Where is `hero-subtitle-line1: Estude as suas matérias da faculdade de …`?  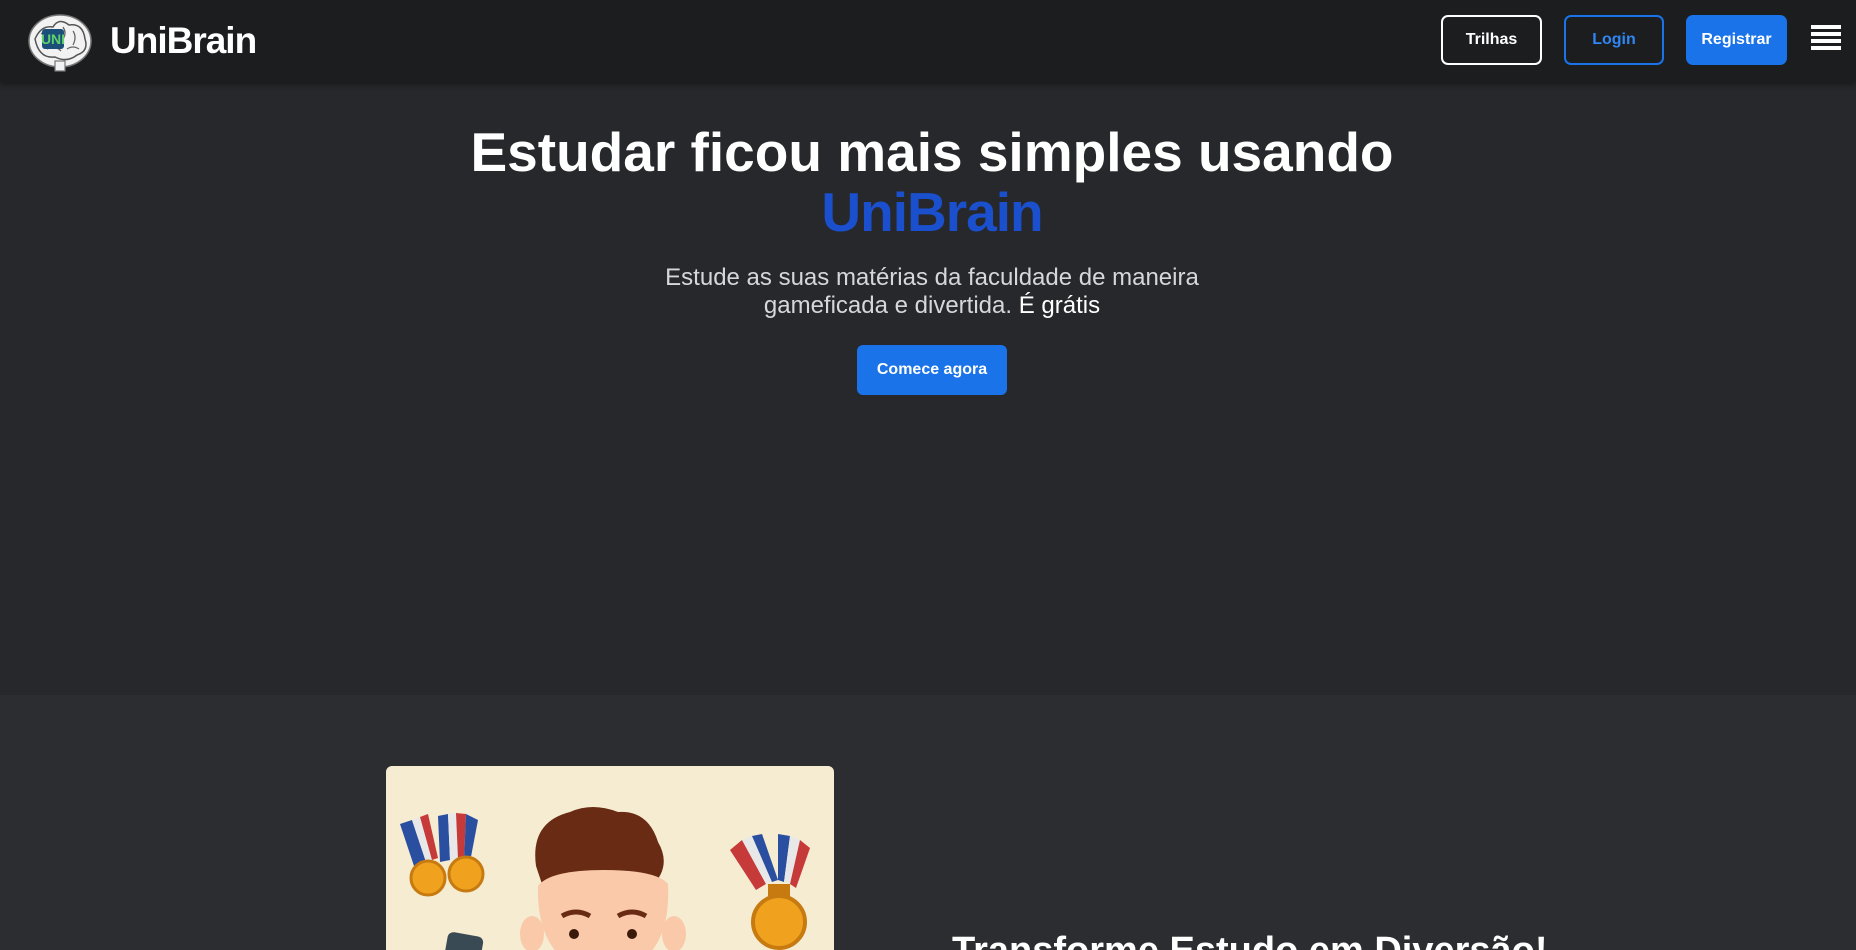 hero-subtitle-line1: Estude as suas matérias da faculdade de … is located at coordinates (932, 277).